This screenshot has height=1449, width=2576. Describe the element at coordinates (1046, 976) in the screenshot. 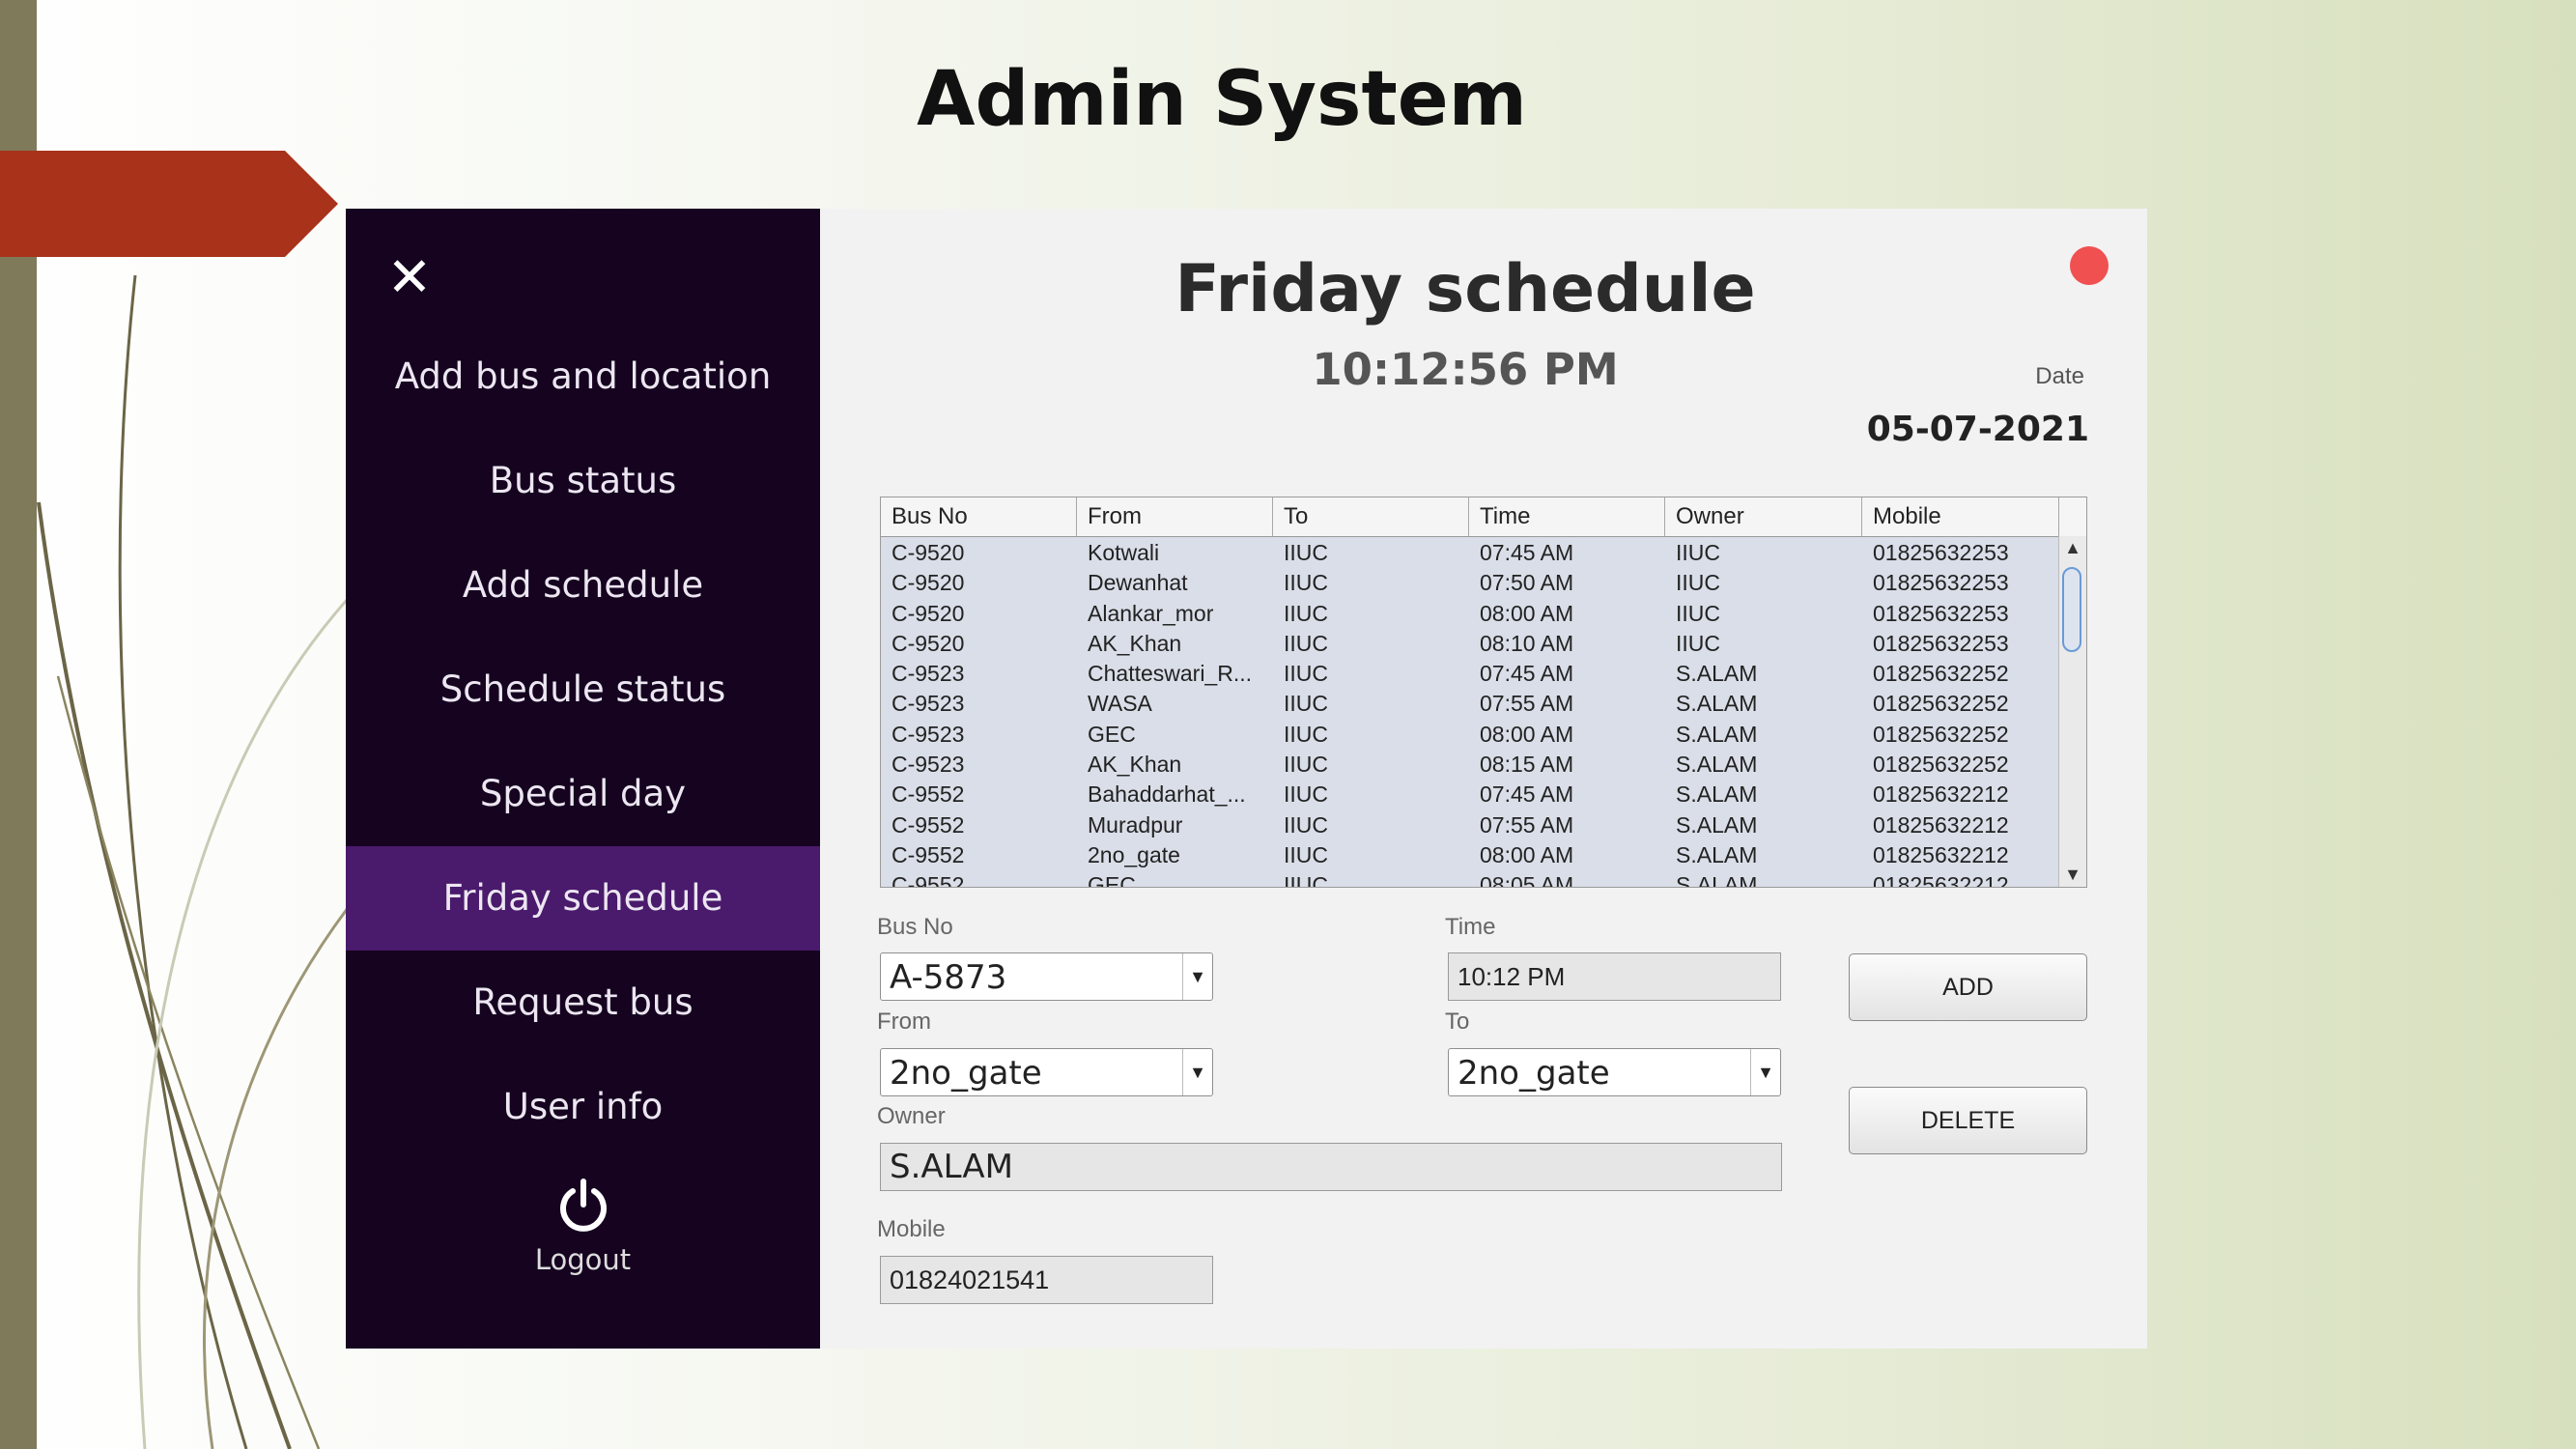

I see `bus-no-select: A-5873 ▼` at that location.